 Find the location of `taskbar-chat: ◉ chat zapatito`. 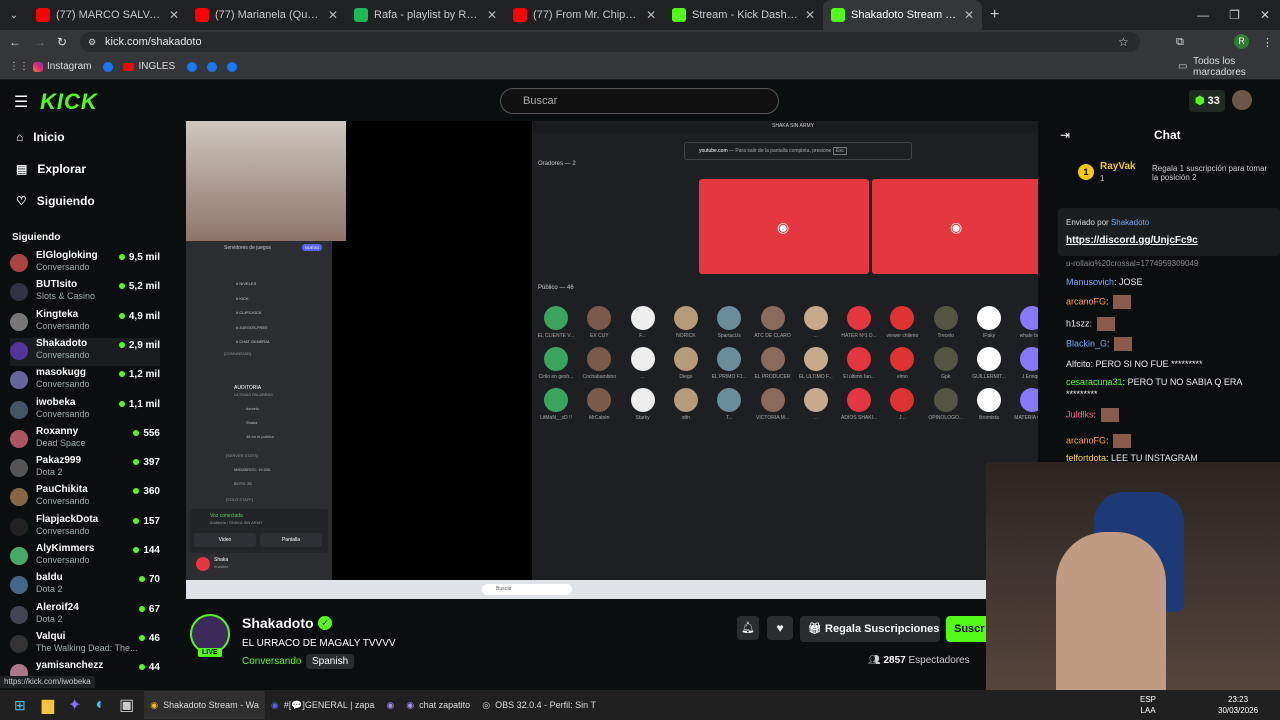

taskbar-chat: ◉ chat zapatito is located at coordinates (438, 705).